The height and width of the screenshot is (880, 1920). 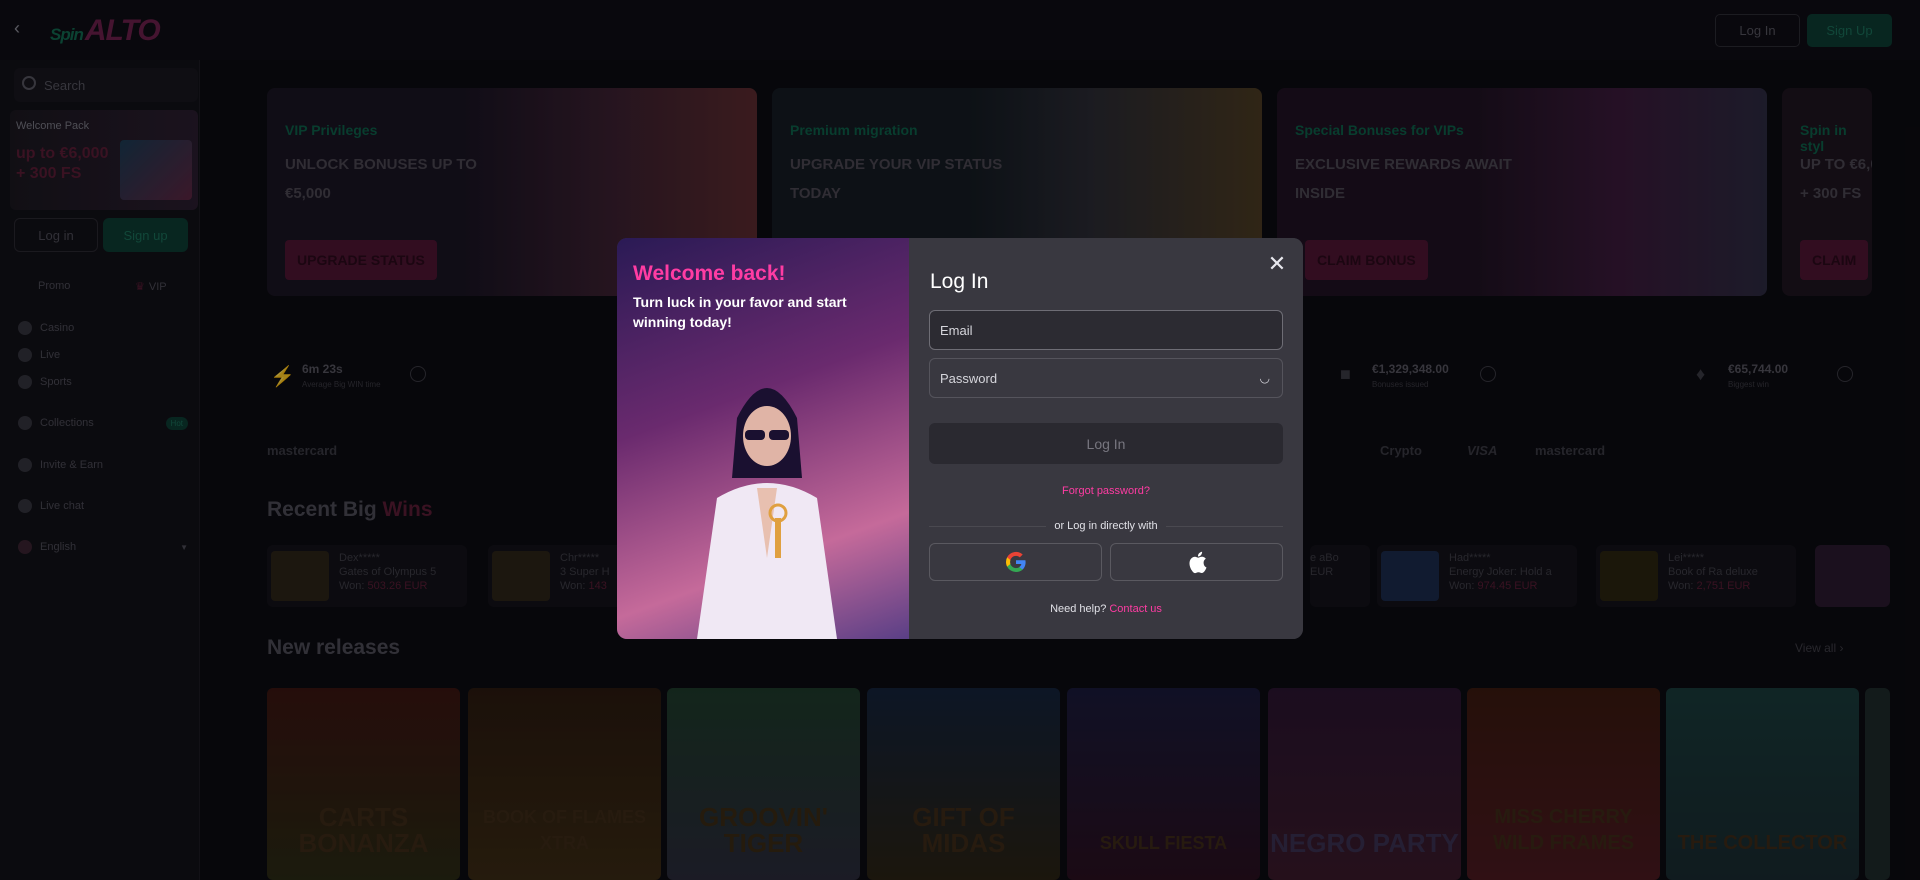 I want to click on password-field: ◡, so click(x=1106, y=378).